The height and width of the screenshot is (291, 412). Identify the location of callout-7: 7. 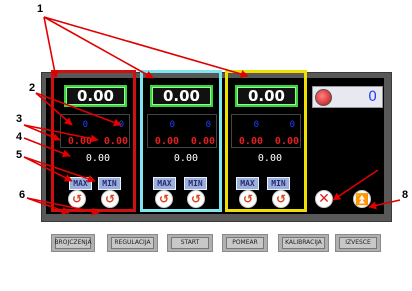
(381, 164).